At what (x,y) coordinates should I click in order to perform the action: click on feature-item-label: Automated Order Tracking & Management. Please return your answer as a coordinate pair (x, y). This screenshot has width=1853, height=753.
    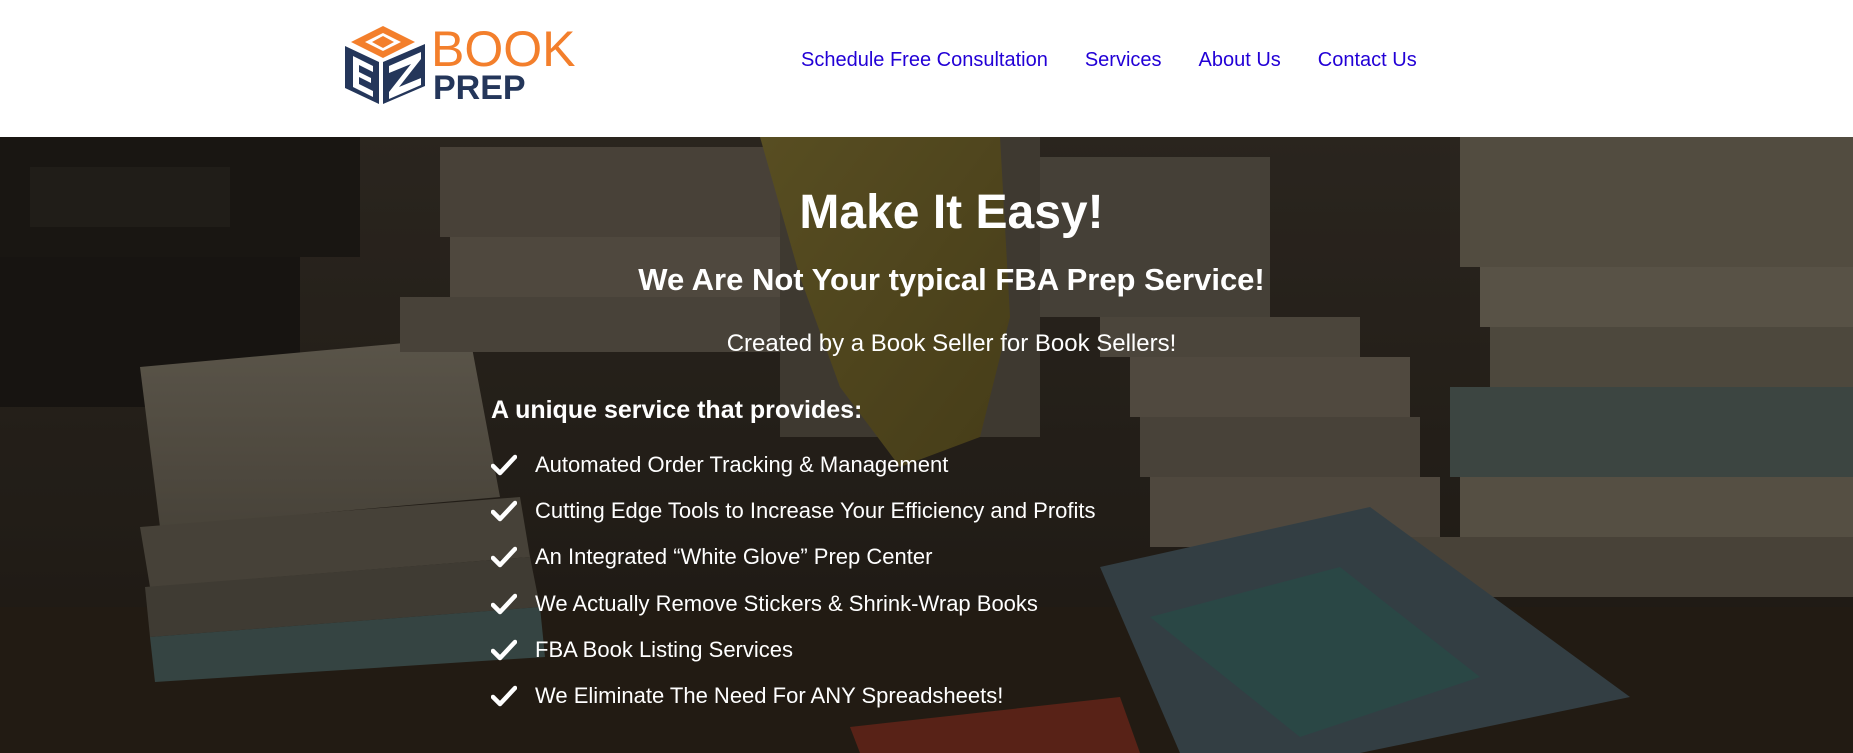
    Looking at the image, I should click on (742, 465).